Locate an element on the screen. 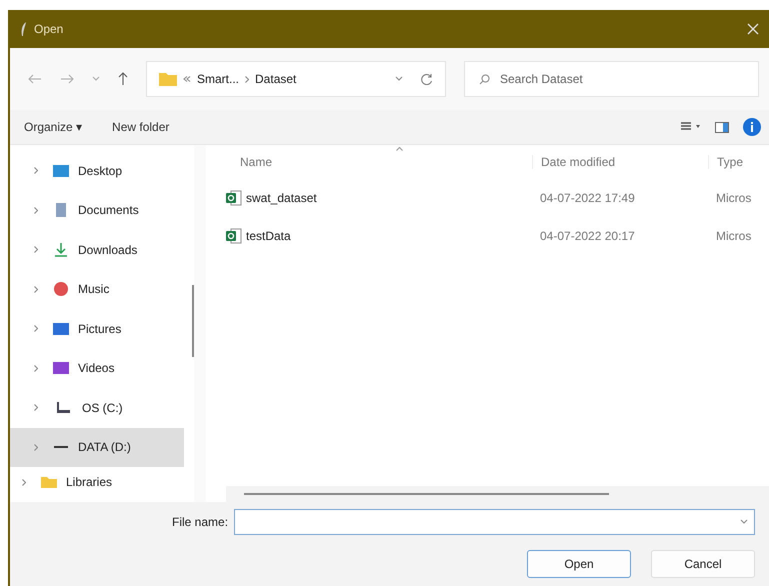 The width and height of the screenshot is (769, 586). search-box: Search Dataset is located at coordinates (611, 79).